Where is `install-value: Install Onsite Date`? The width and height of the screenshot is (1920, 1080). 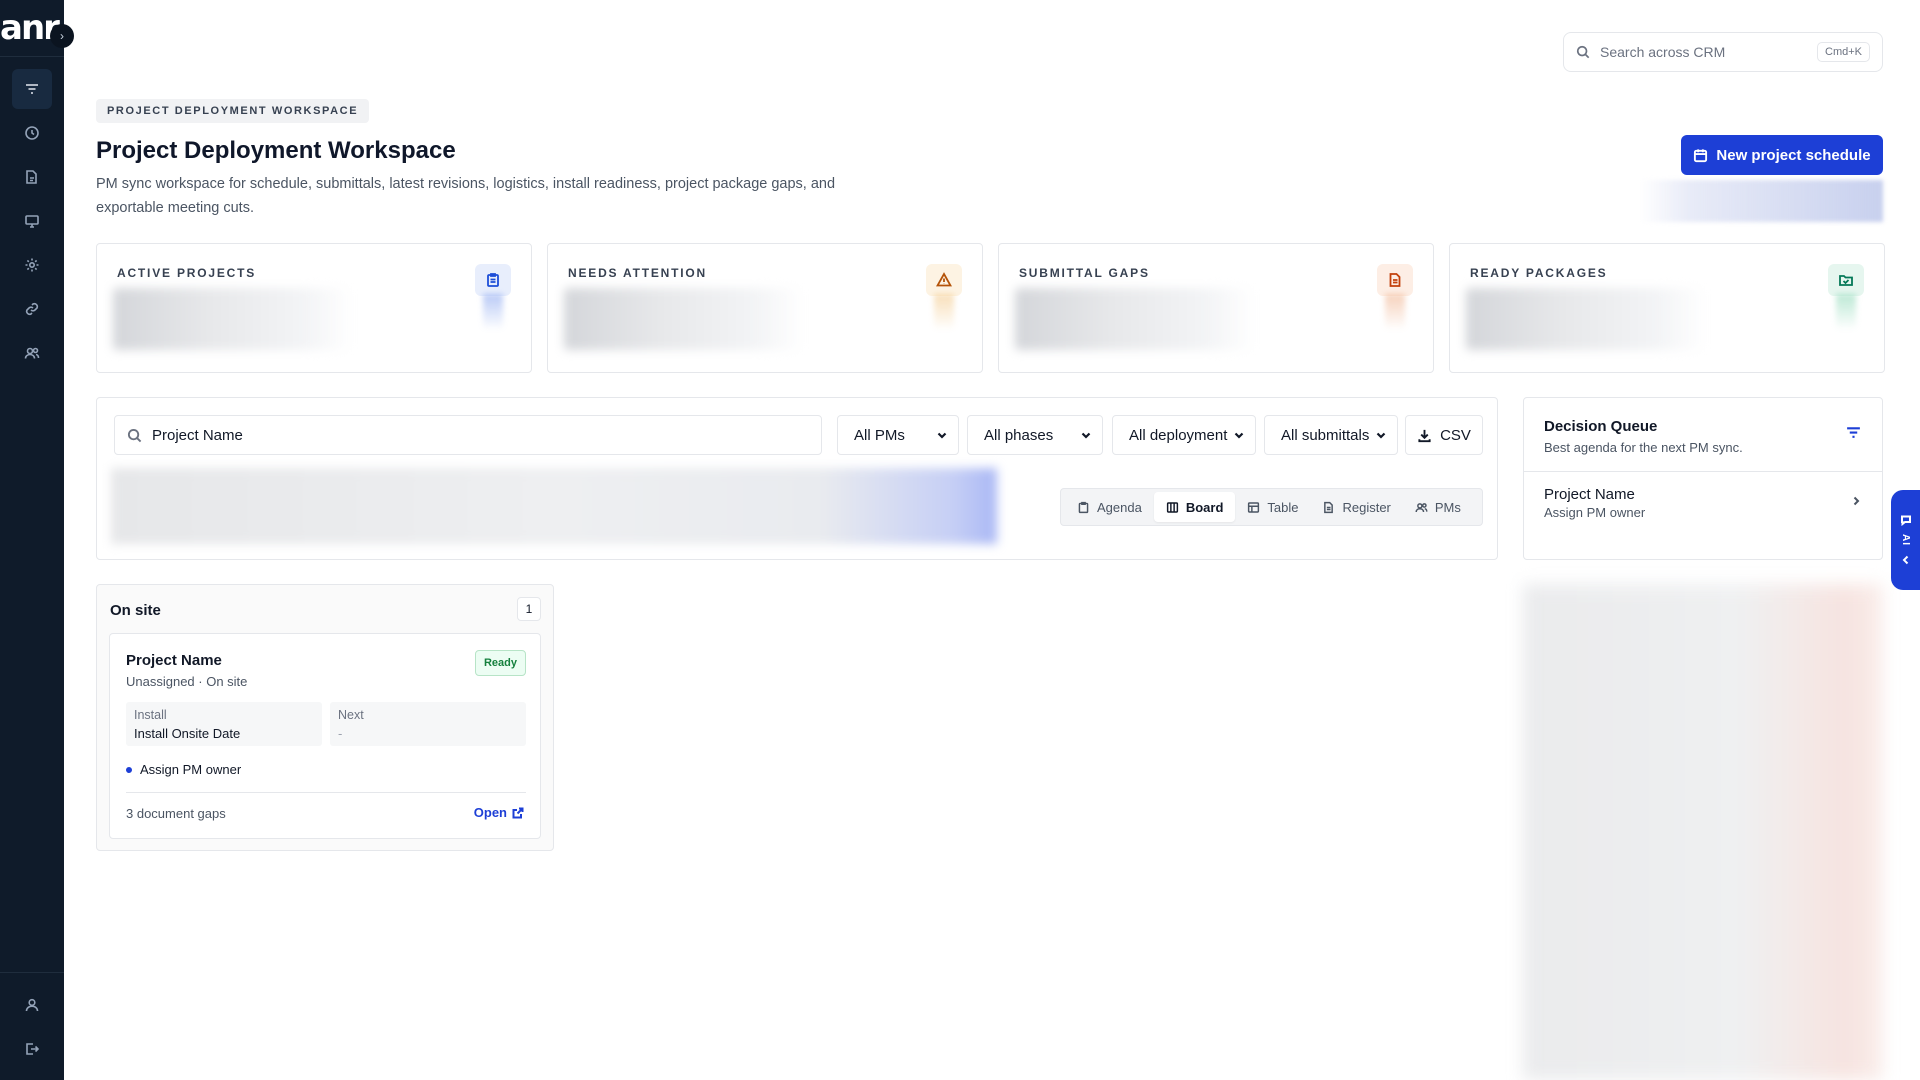
install-value: Install Onsite Date is located at coordinates (187, 733).